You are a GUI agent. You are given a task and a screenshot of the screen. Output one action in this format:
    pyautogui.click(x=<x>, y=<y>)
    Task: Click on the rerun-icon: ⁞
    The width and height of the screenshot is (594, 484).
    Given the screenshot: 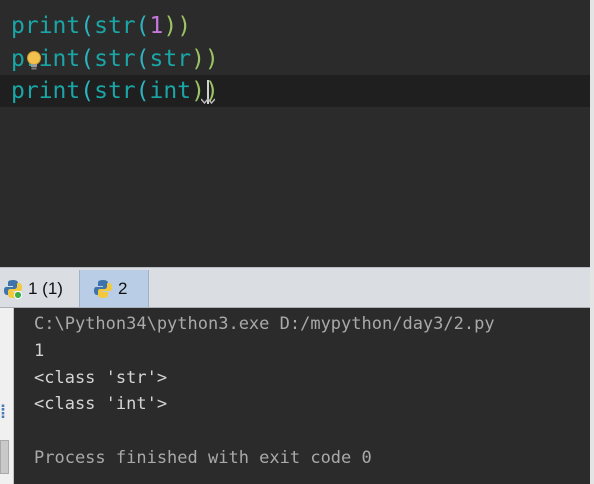 What is the action you would take?
    pyautogui.click(x=3, y=412)
    